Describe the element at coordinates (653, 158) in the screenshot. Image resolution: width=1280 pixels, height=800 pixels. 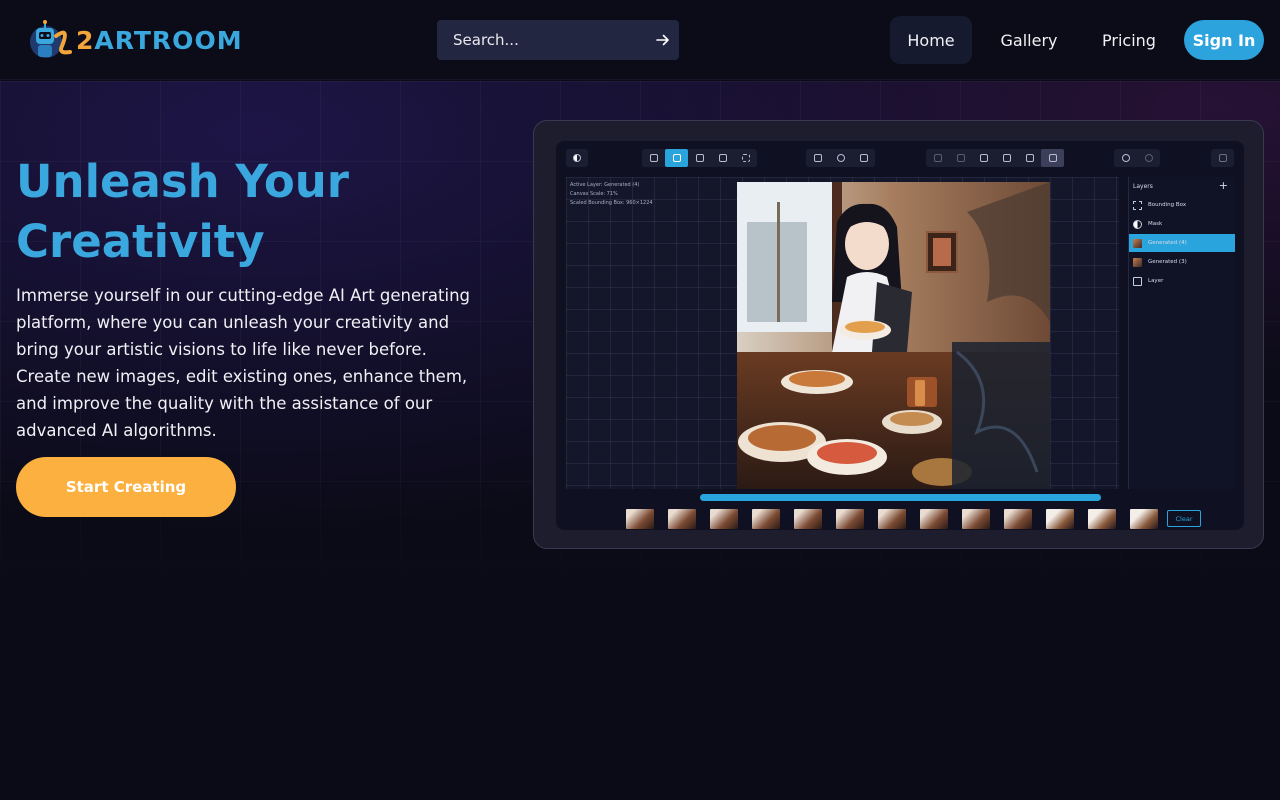
I see `brush-icon` at that location.